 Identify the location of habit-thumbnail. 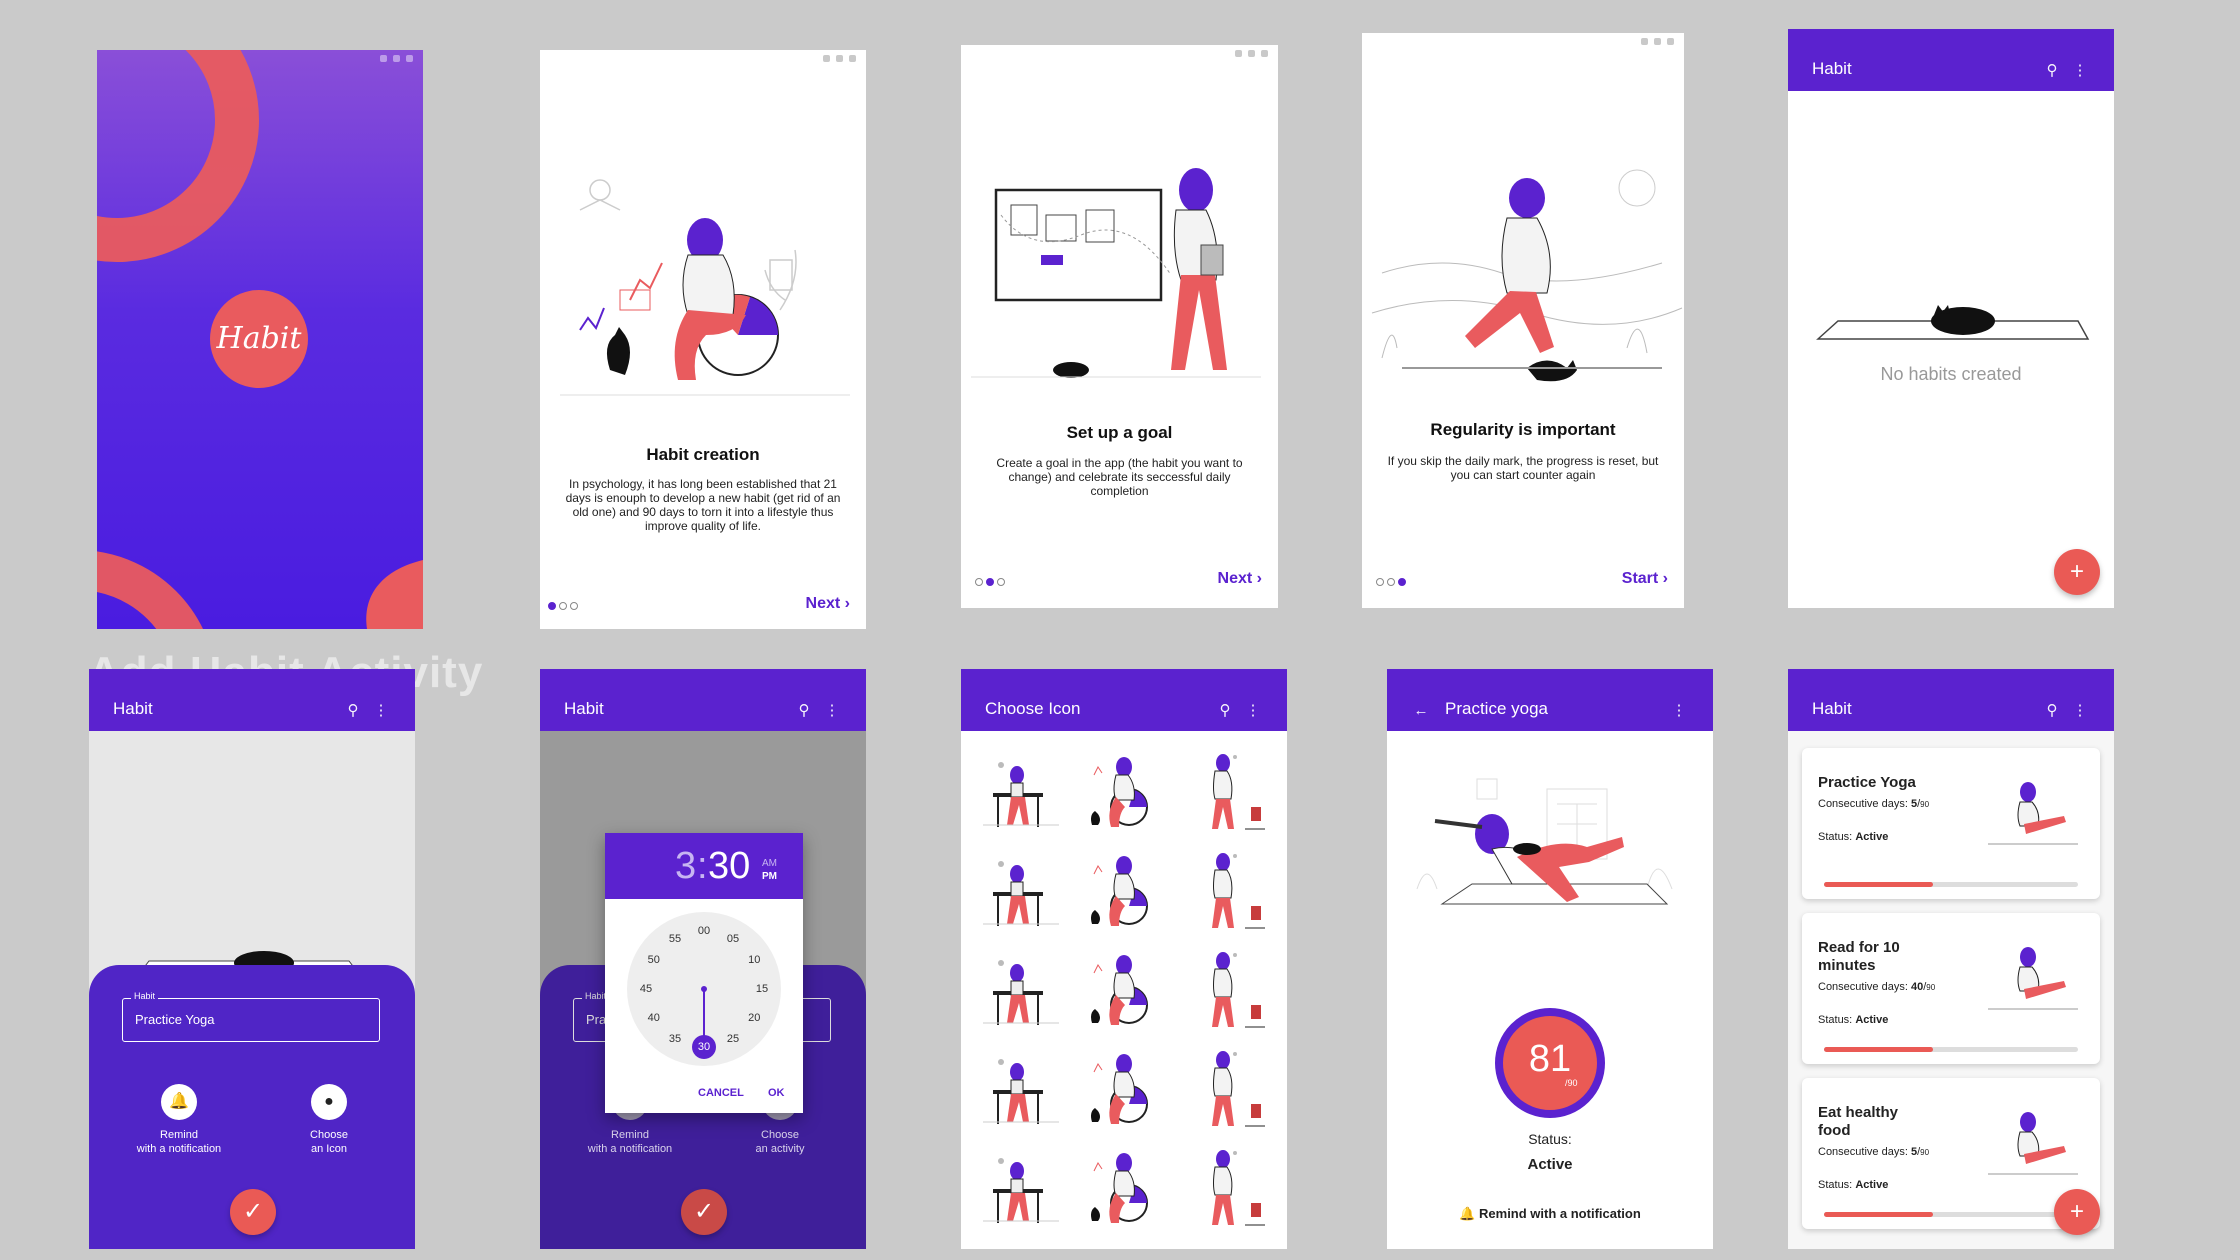
(2033, 813).